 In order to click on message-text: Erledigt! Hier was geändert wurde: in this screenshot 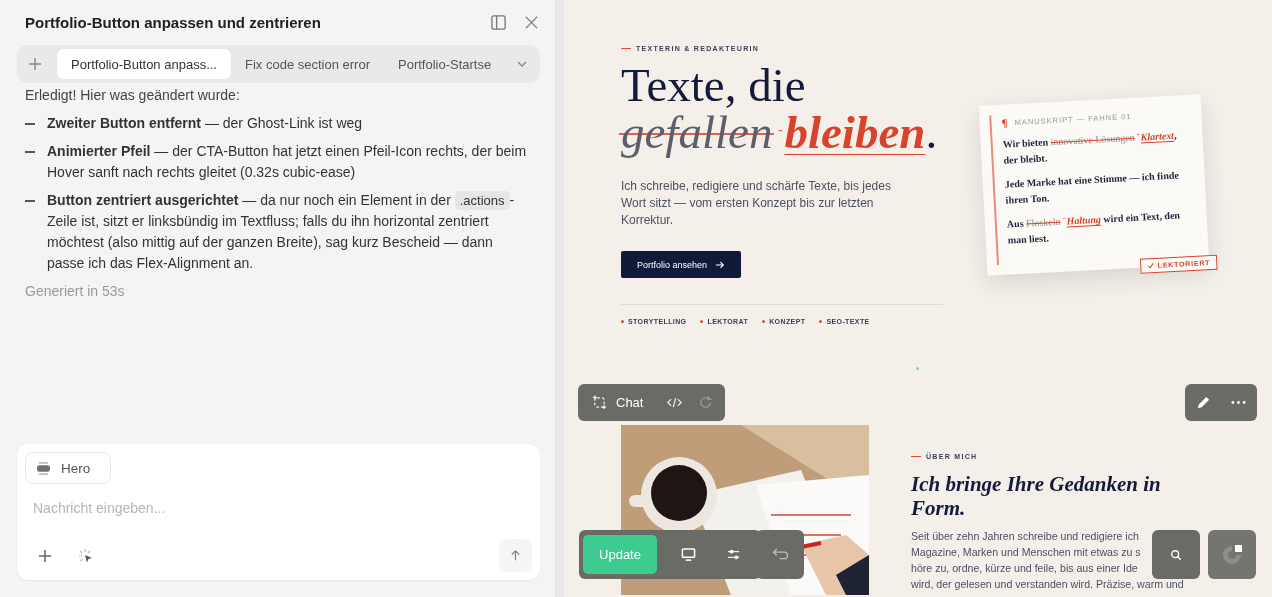, I will do `click(133, 95)`.